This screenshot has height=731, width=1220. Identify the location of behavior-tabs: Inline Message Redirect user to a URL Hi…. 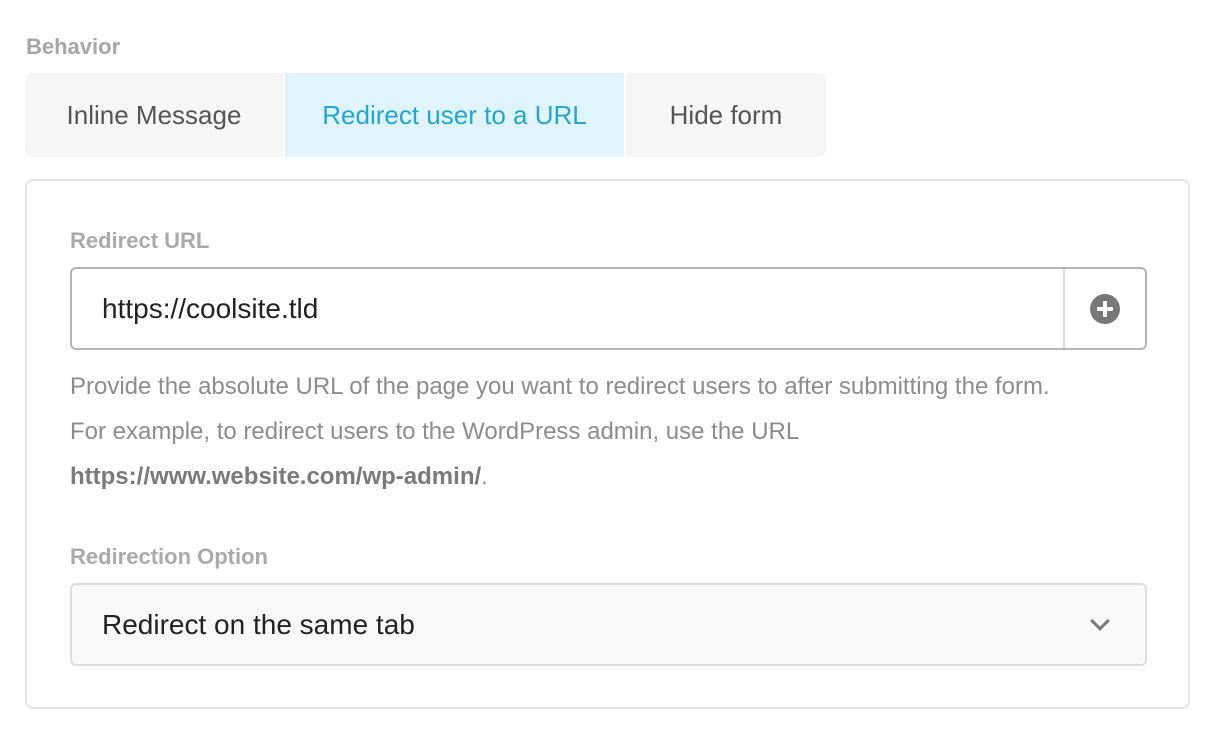
(425, 115).